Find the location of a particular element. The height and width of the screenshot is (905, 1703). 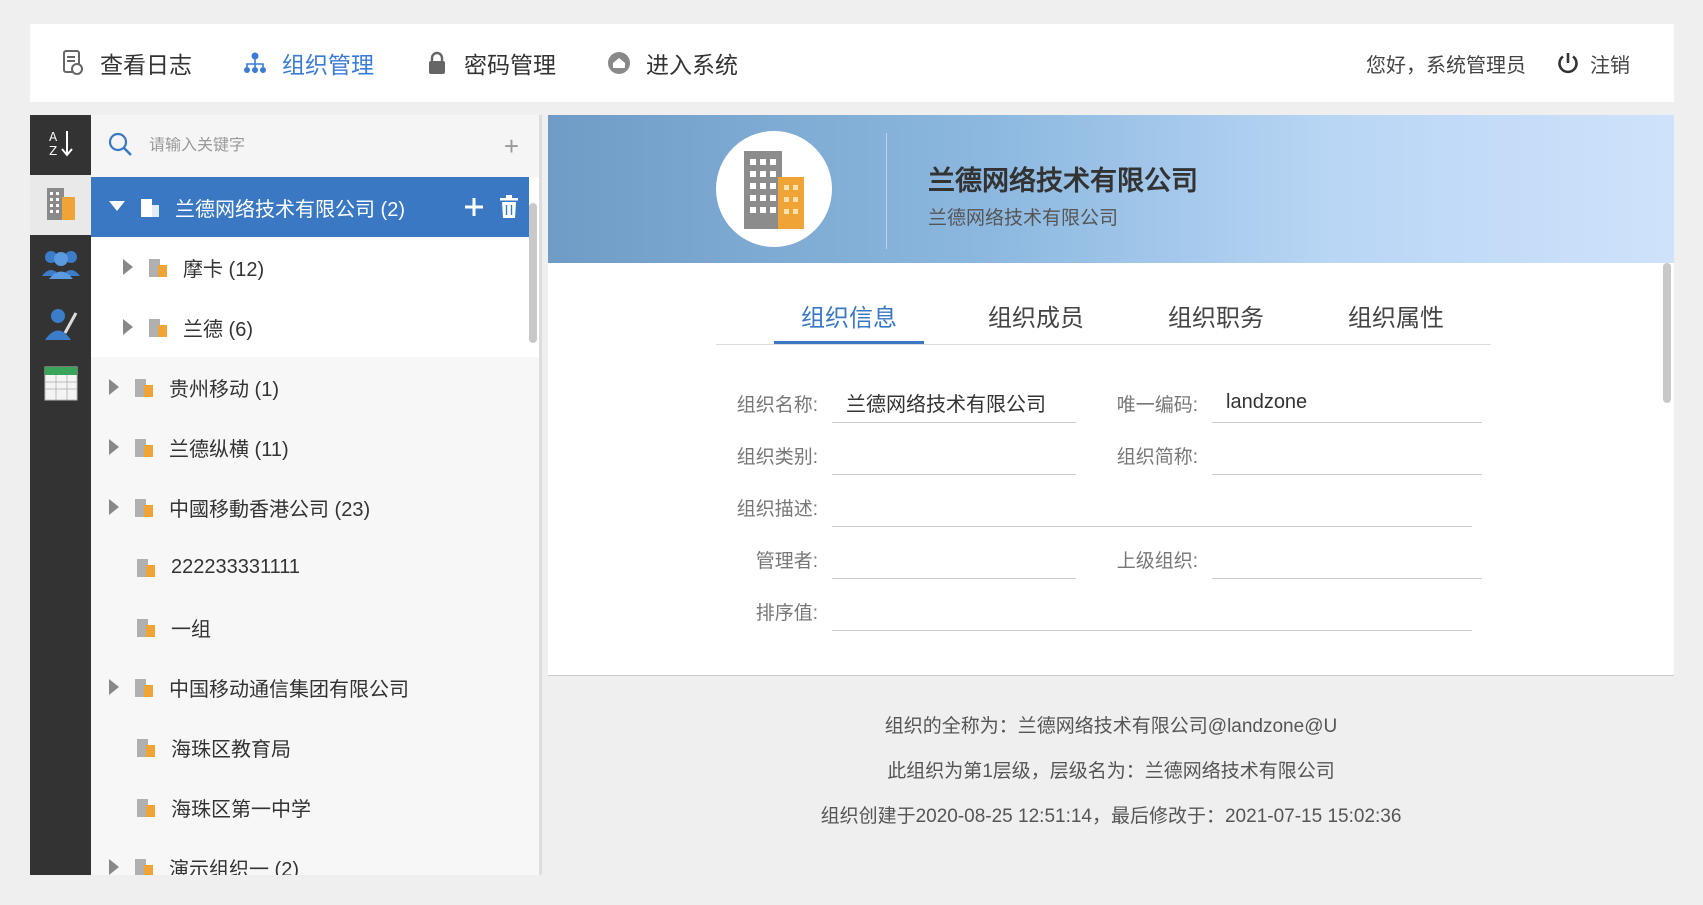

detail-tabs: 组织信息 组织成员 组织职务 组织属性 is located at coordinates (1103, 320).